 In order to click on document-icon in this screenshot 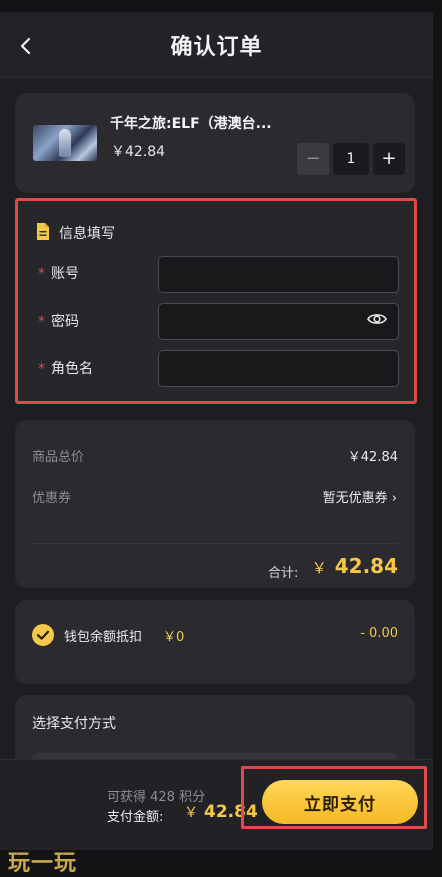, I will do `click(43, 231)`.